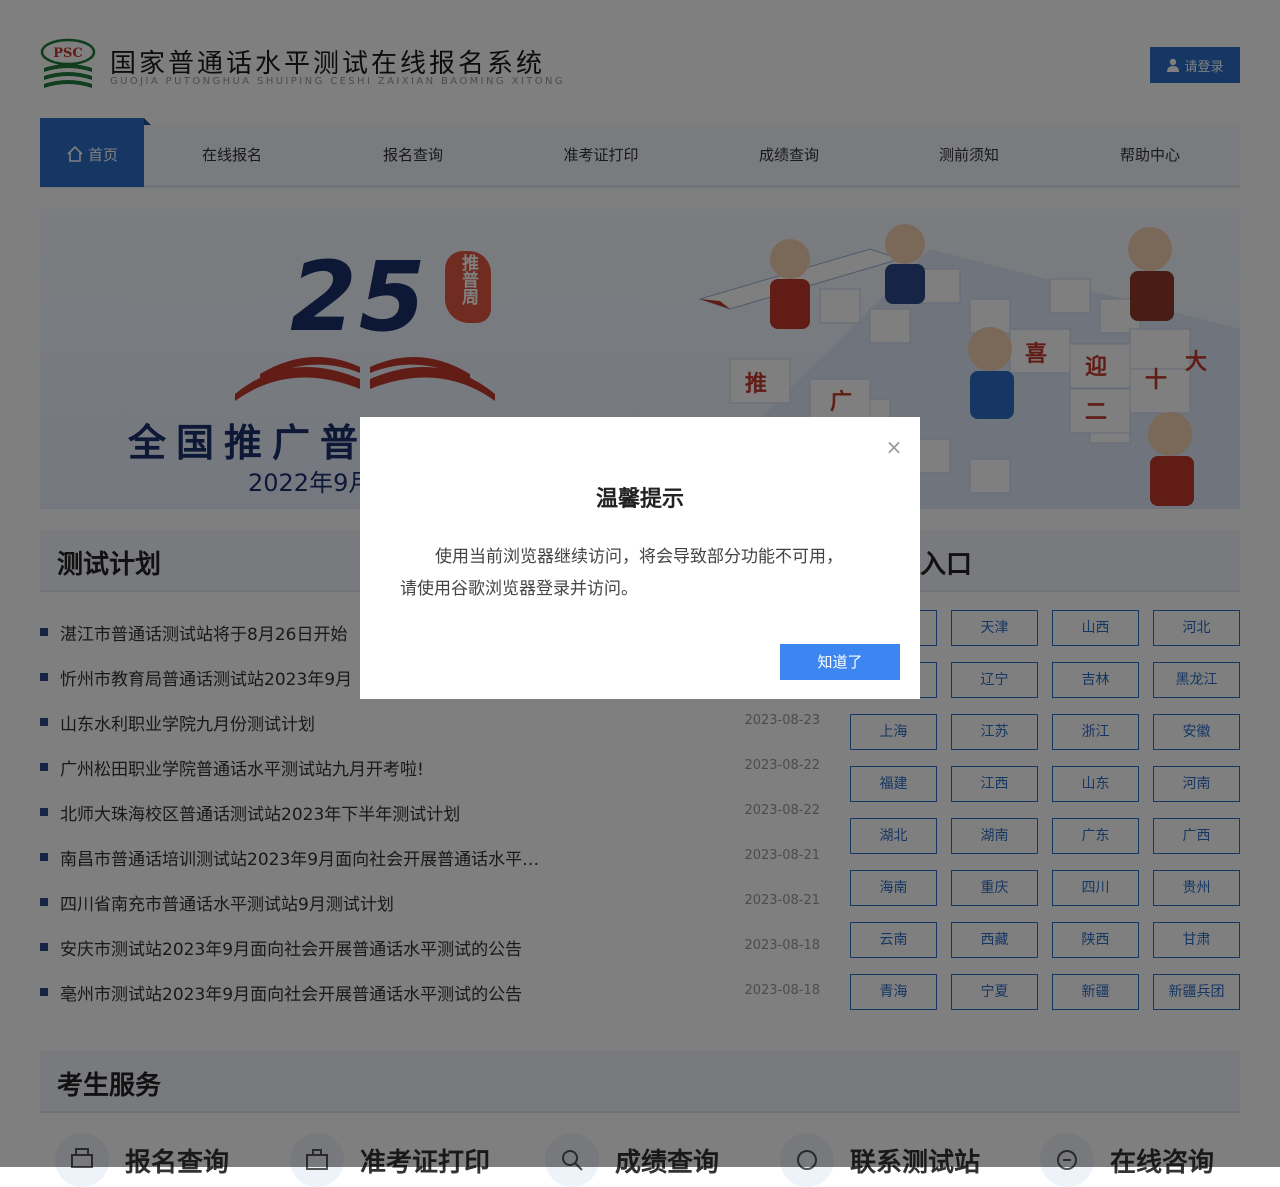 This screenshot has height=1187, width=1280. I want to click on dialog-message-line: 使用当前浏览器继续访问，将会导致部分功能不可用，, so click(639, 557).